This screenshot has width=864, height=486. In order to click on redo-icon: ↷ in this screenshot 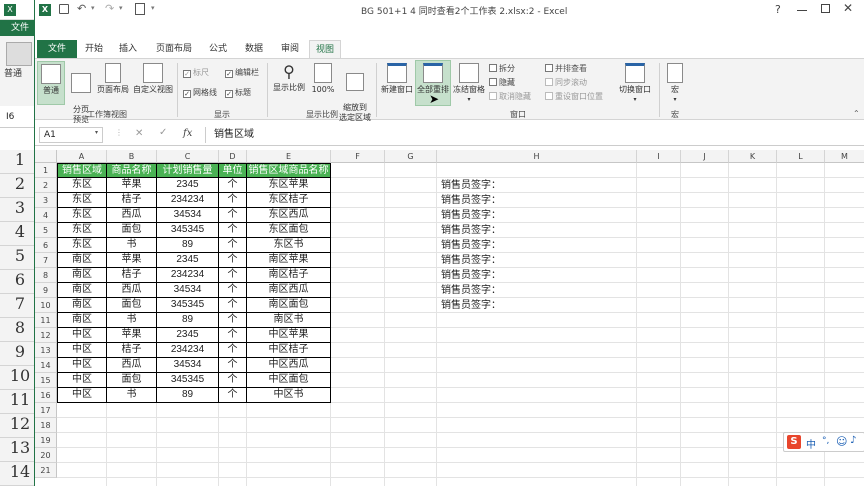, I will do `click(109, 8)`.